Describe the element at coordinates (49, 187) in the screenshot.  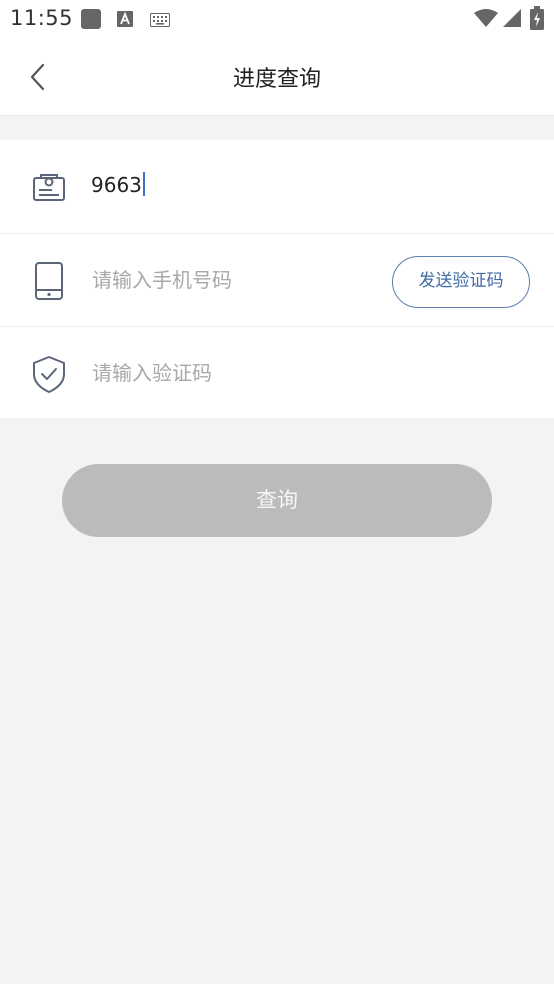
I see `id-card-icon` at that location.